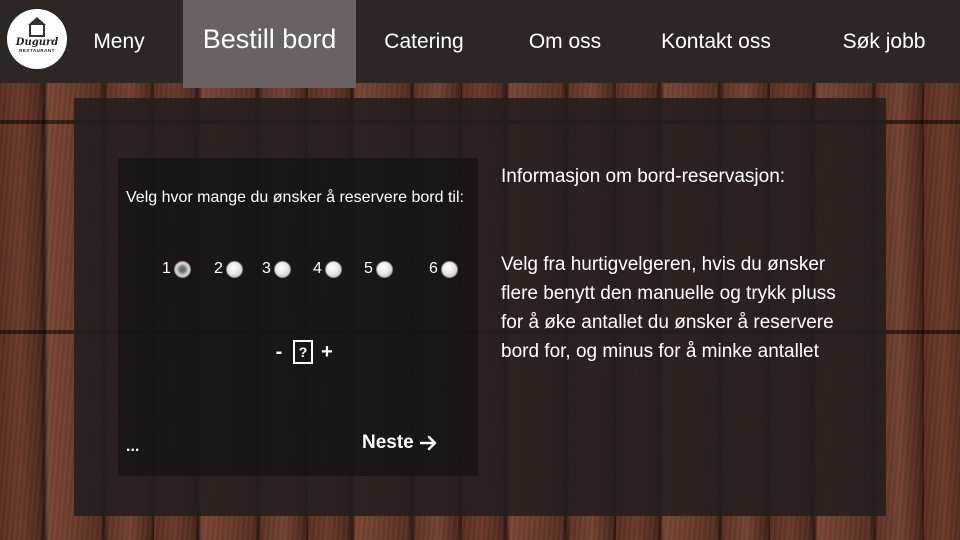 This screenshot has height=540, width=960. Describe the element at coordinates (716, 41) in the screenshot. I see `nav-item-kontakt-oss: Kontakt oss` at that location.